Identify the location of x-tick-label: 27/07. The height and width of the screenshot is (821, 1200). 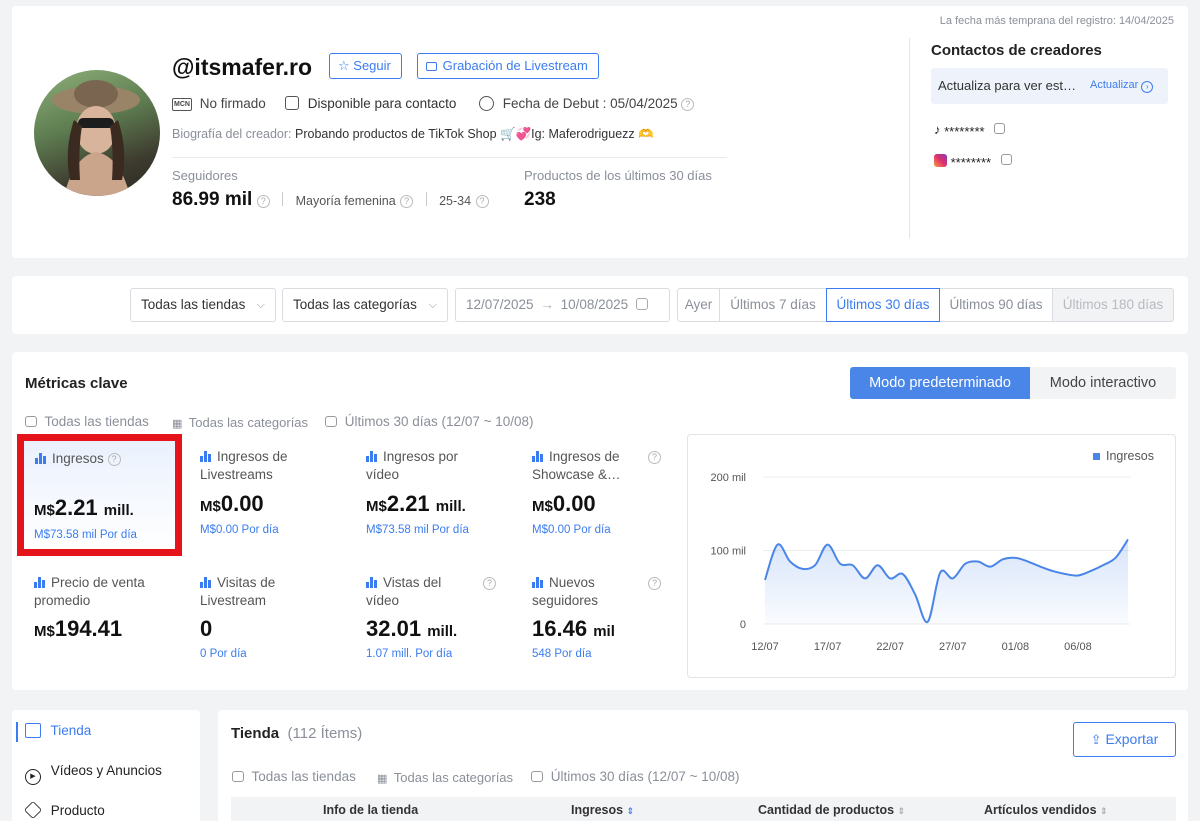
(953, 647).